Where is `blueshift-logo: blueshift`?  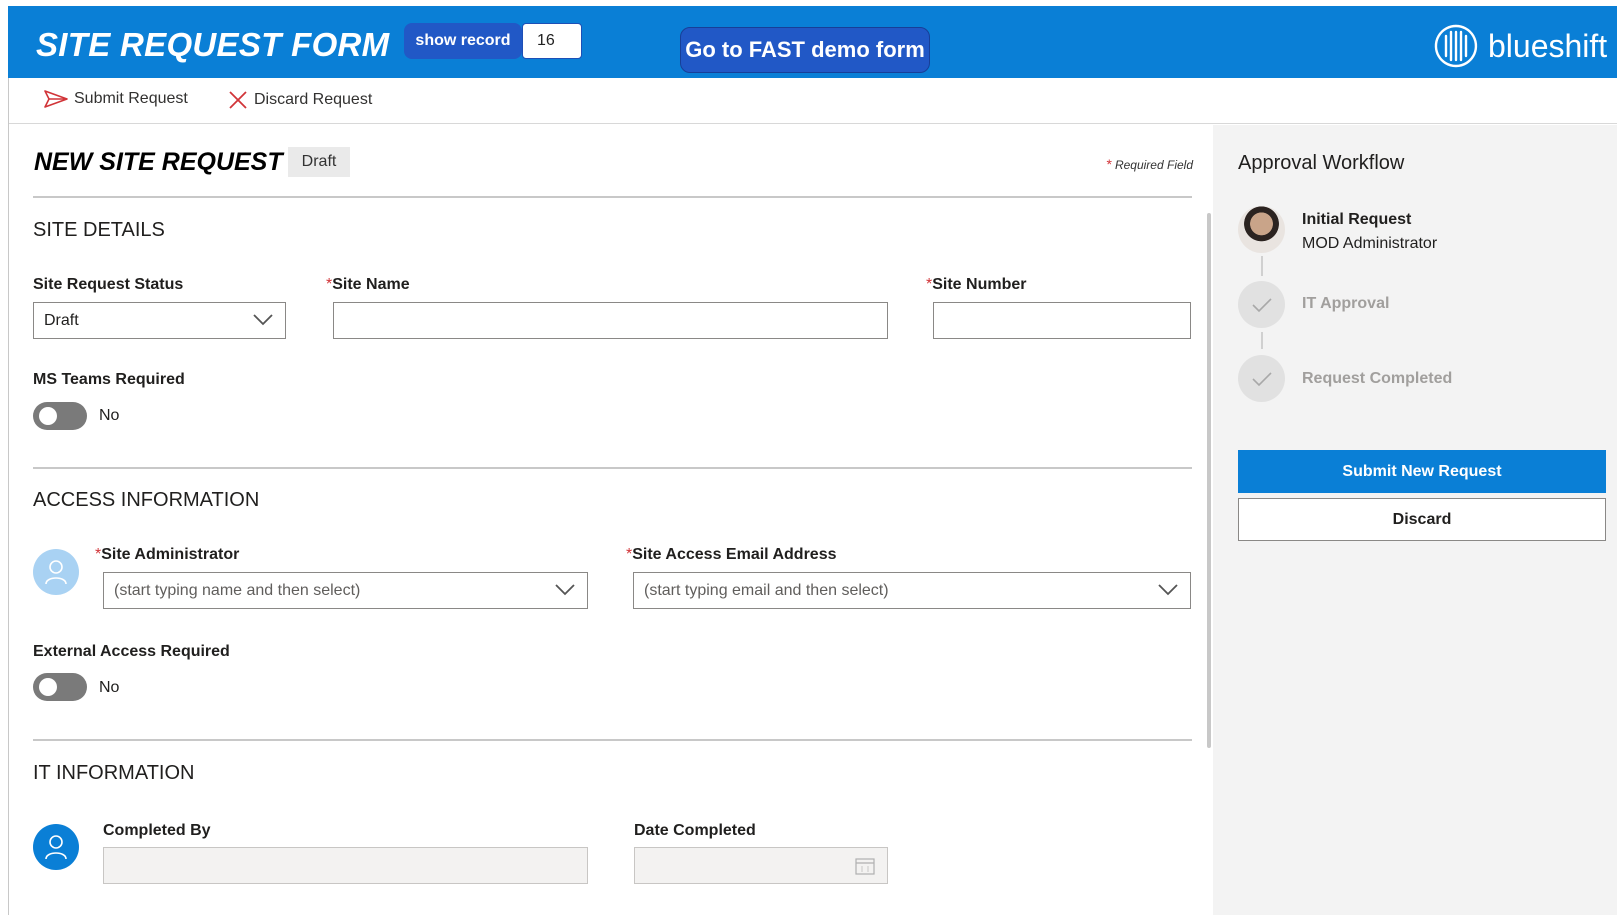
blueshift-logo: blueshift is located at coordinates (1519, 46).